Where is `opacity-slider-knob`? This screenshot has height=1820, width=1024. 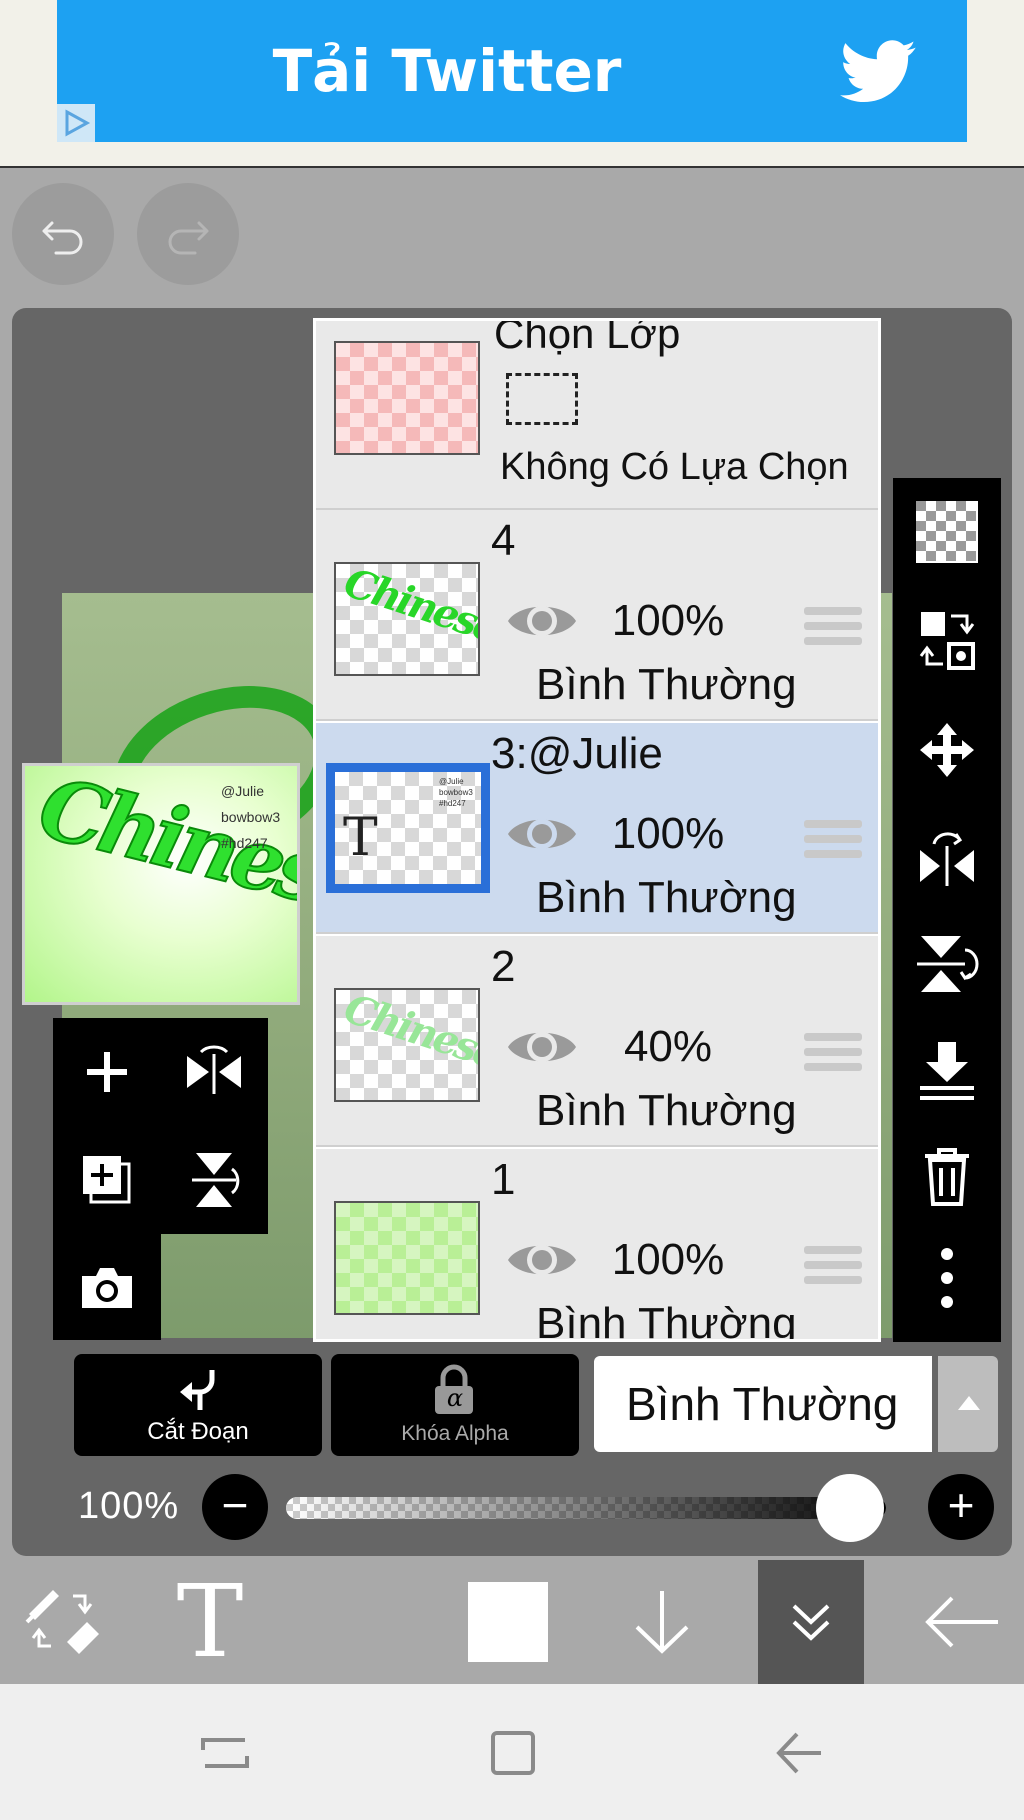
opacity-slider-knob is located at coordinates (850, 1508).